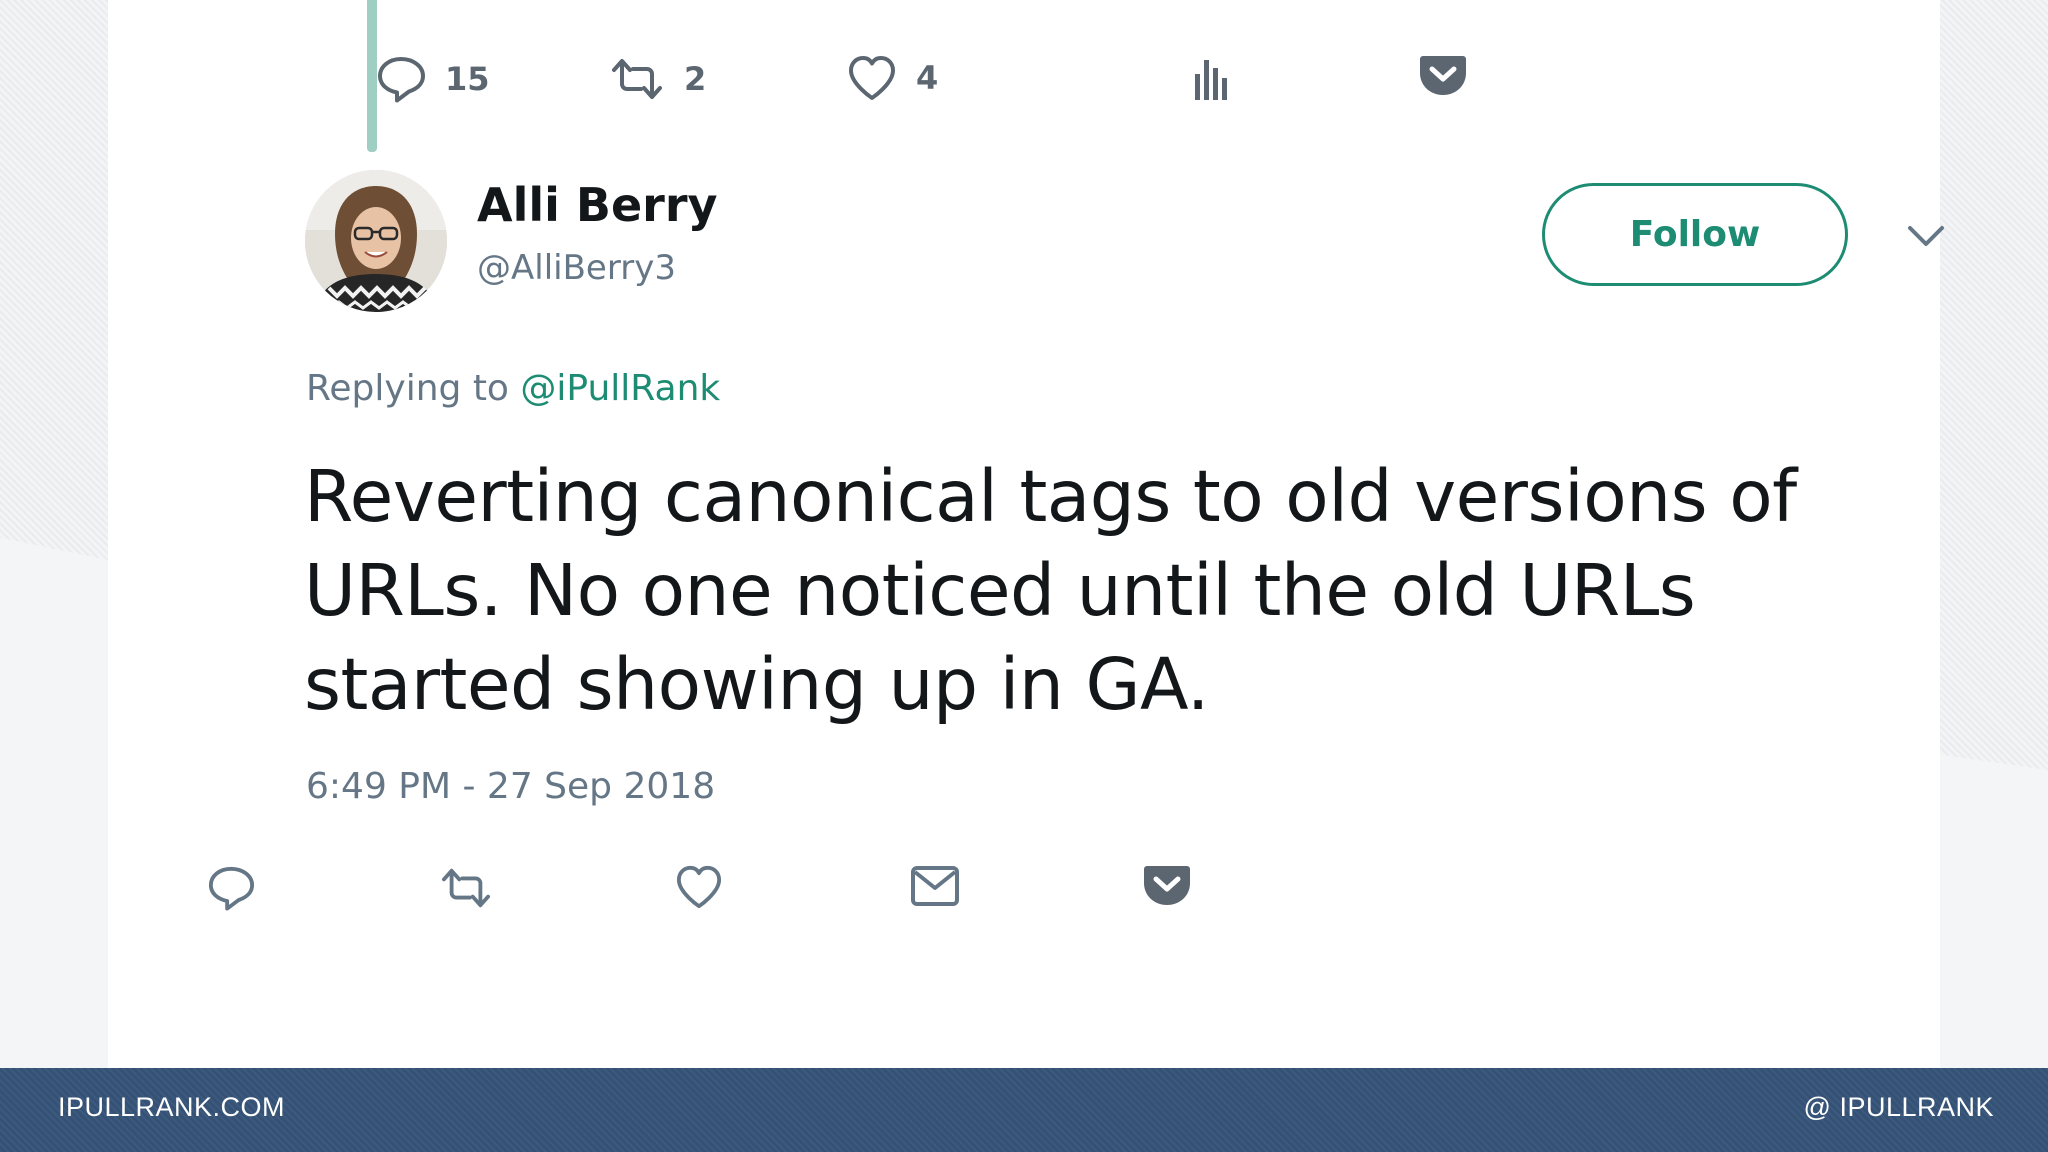 The image size is (2048, 1152). What do you see at coordinates (1695, 234) in the screenshot?
I see `follow-button: Follow` at bounding box center [1695, 234].